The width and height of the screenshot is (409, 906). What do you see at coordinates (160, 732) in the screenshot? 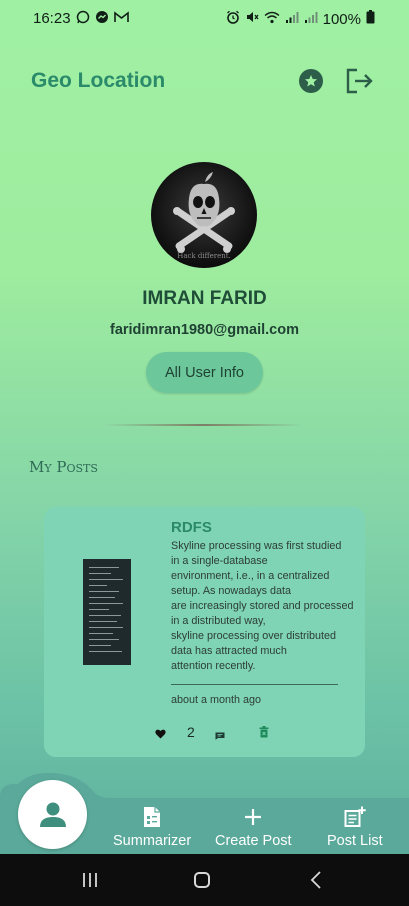
I see `heart-icon` at bounding box center [160, 732].